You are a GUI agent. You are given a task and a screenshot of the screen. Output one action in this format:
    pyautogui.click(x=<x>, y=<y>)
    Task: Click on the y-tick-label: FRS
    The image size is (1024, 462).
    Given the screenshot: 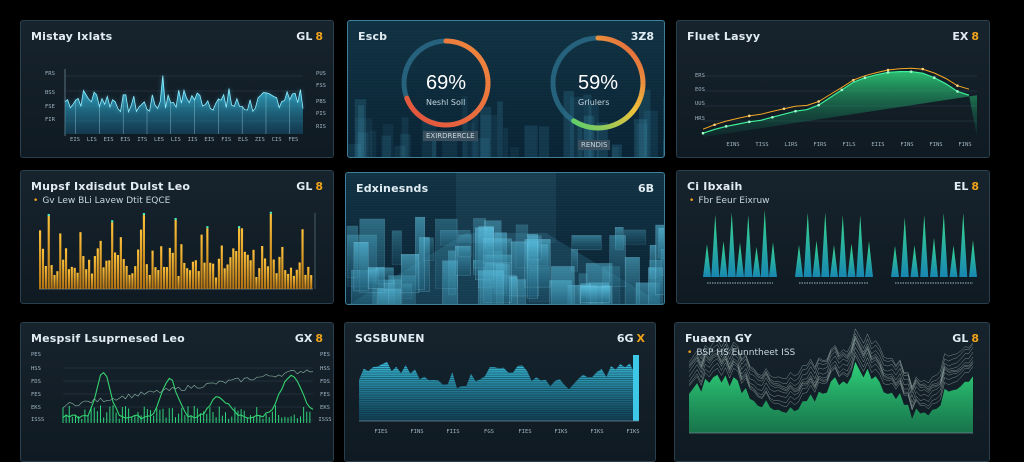 What is the action you would take?
    pyautogui.click(x=50, y=74)
    